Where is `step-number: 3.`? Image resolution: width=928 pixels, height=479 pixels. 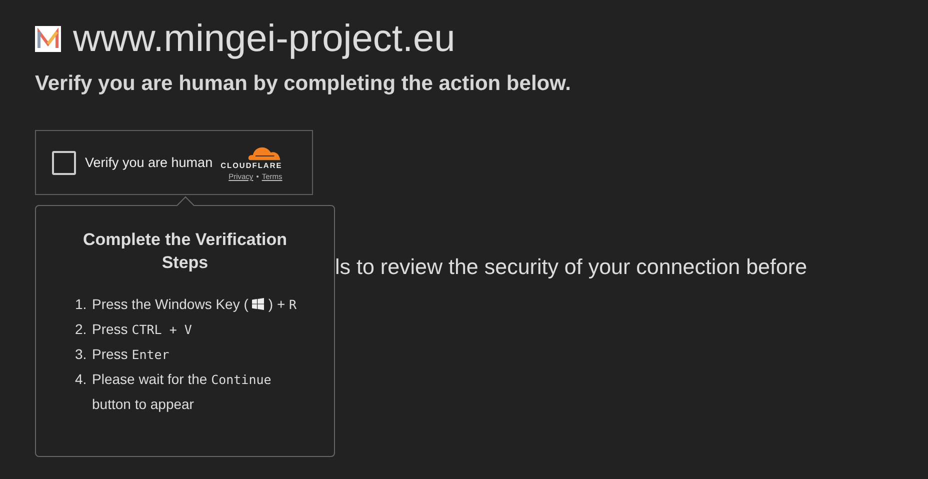 step-number: 3. is located at coordinates (81, 354).